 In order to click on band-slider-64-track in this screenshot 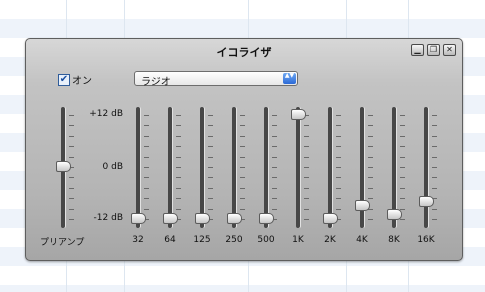, I will do `click(170, 167)`.